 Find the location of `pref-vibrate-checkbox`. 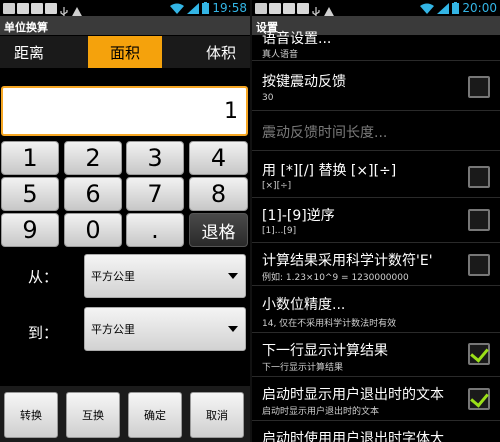

pref-vibrate-checkbox is located at coordinates (479, 87).